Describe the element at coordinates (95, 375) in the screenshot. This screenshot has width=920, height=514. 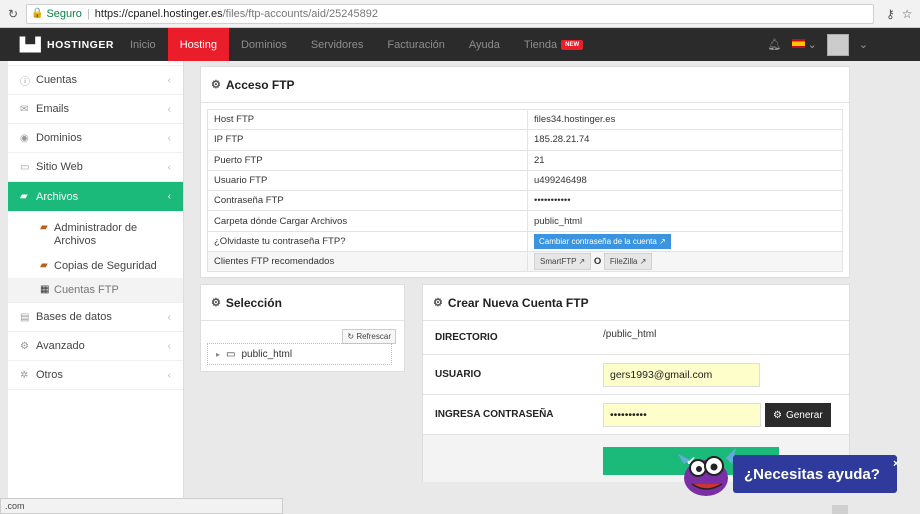
I see `sidebar-item-otros: ✲ Otros ‹` at that location.